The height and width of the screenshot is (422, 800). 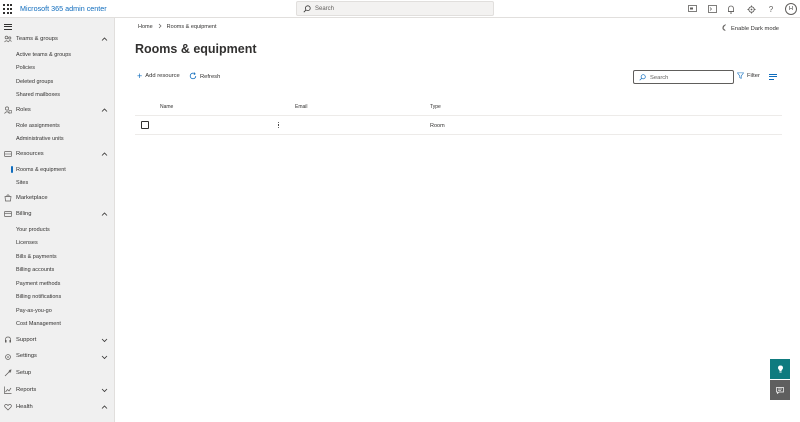 I want to click on moon-icon, so click(x=724, y=28).